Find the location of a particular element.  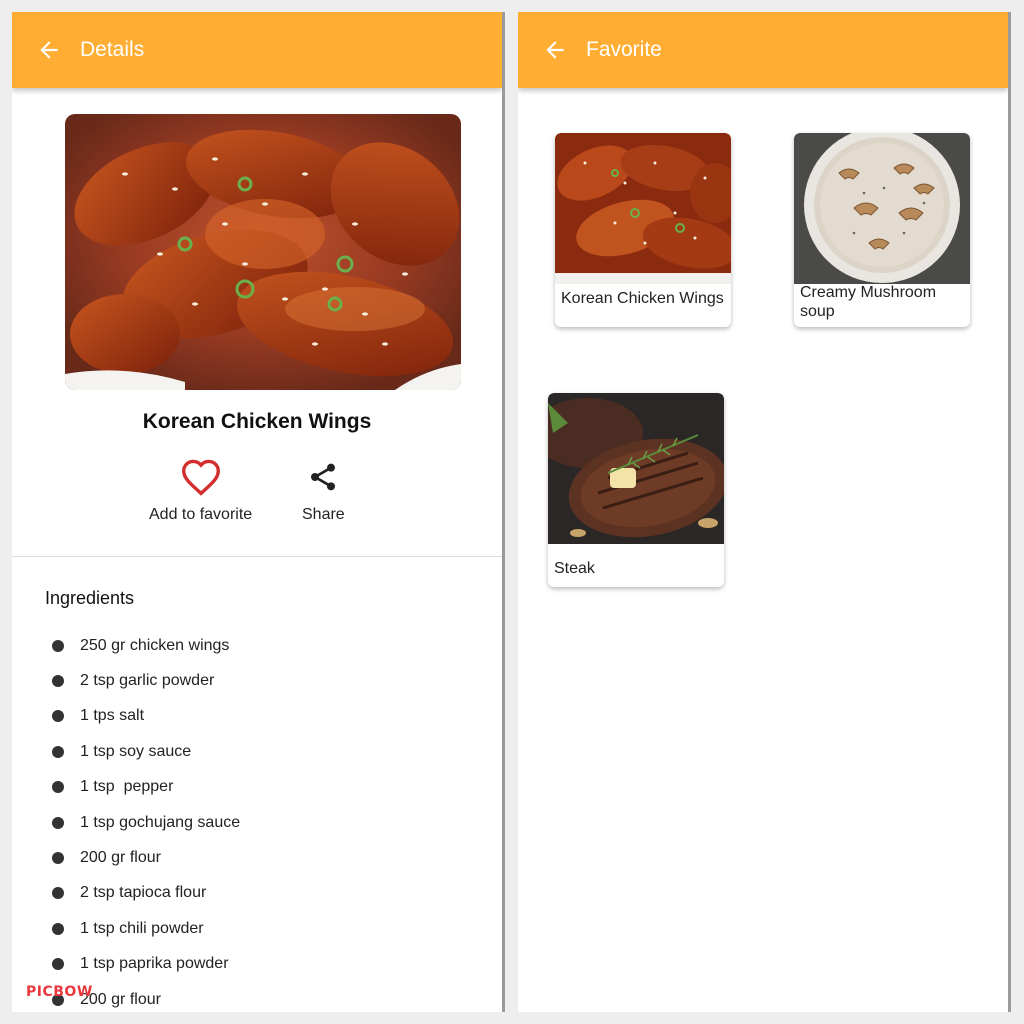

list-item: 1 tsp pepper is located at coordinates (146, 787).